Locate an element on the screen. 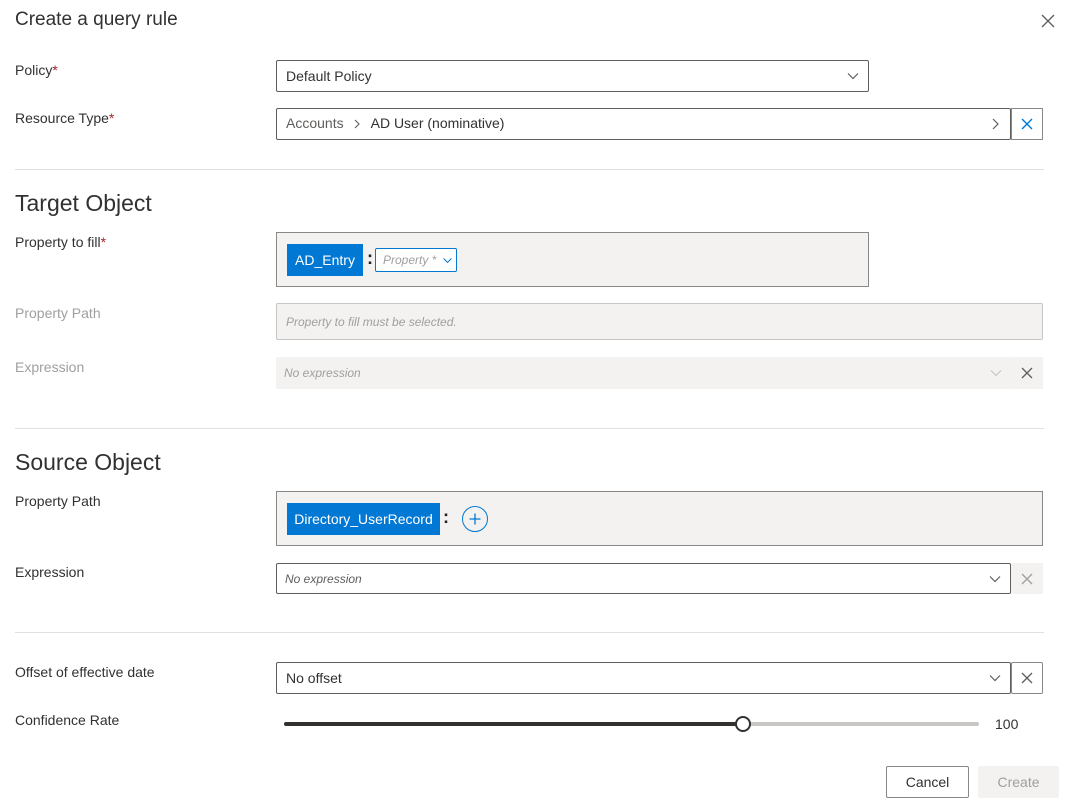 Image resolution: width=1066 pixels, height=806 pixels. policy-dropdown: Default Policy is located at coordinates (572, 76).